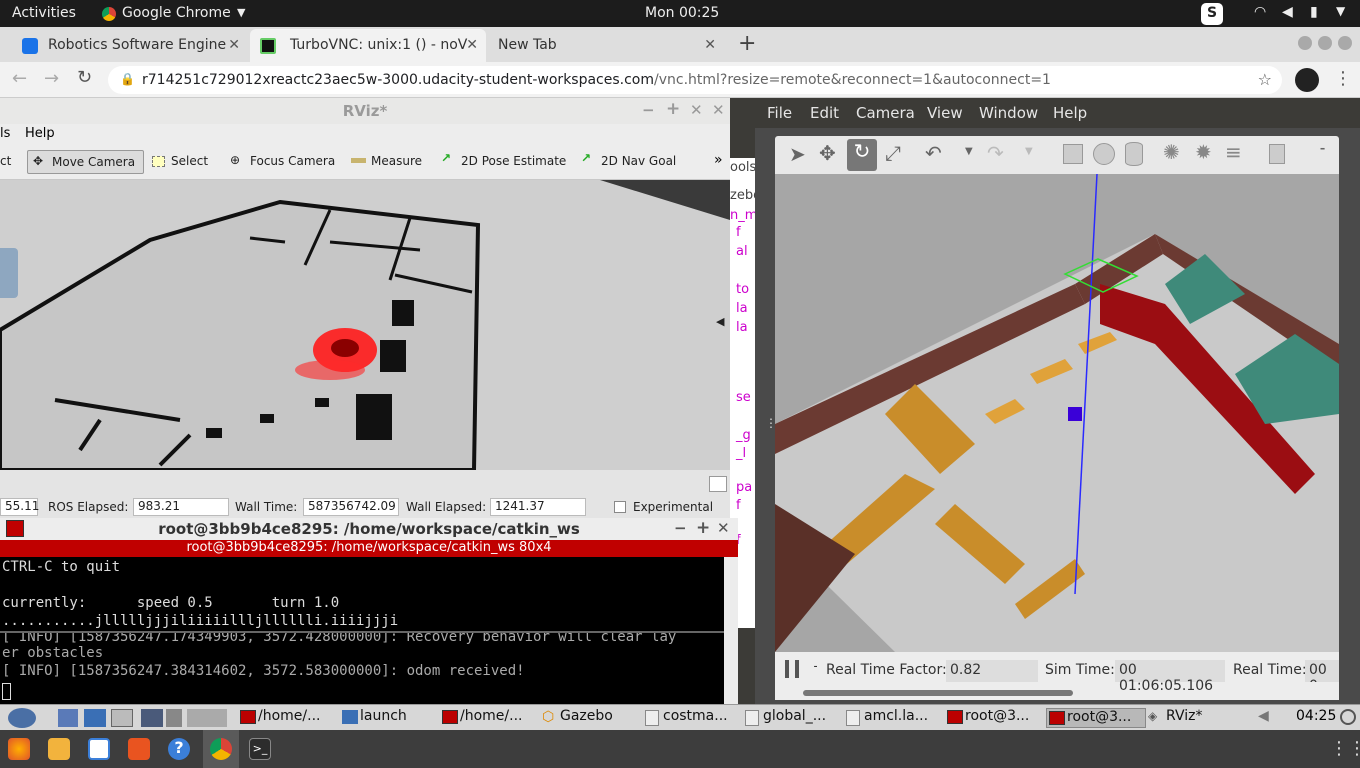  What do you see at coordinates (720, 321) in the screenshot?
I see `collapse-right-icon: ◀` at bounding box center [720, 321].